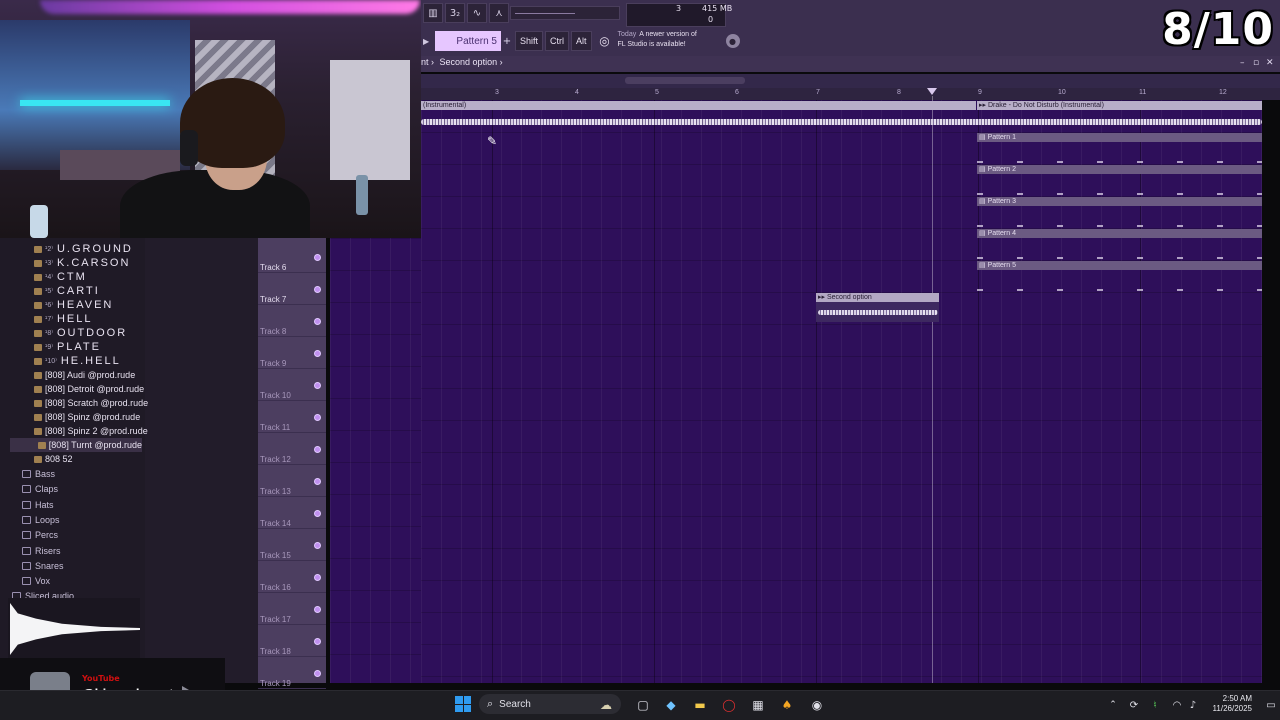 This screenshot has width=1280, height=720. What do you see at coordinates (758, 705) in the screenshot?
I see `store-icon: ▦` at bounding box center [758, 705].